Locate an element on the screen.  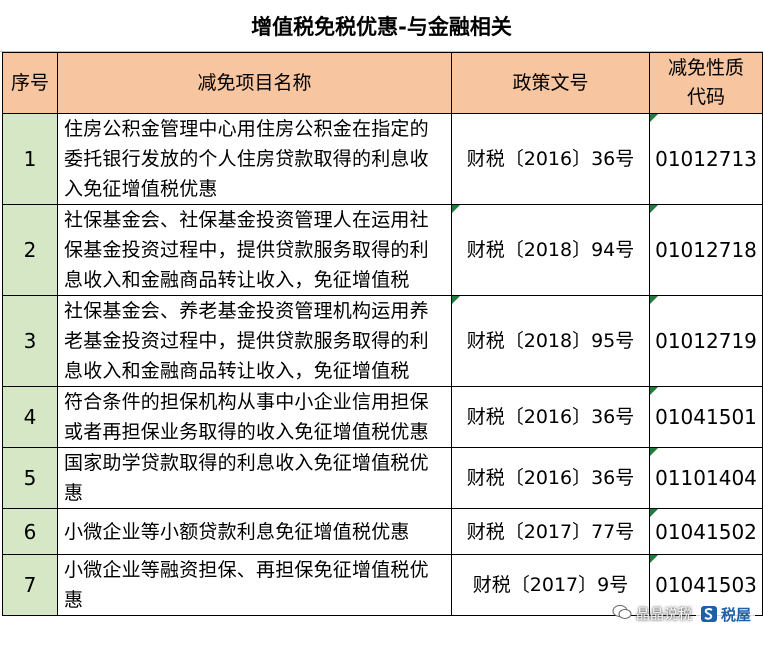
code-cell: 01041502 is located at coordinates (706, 531).